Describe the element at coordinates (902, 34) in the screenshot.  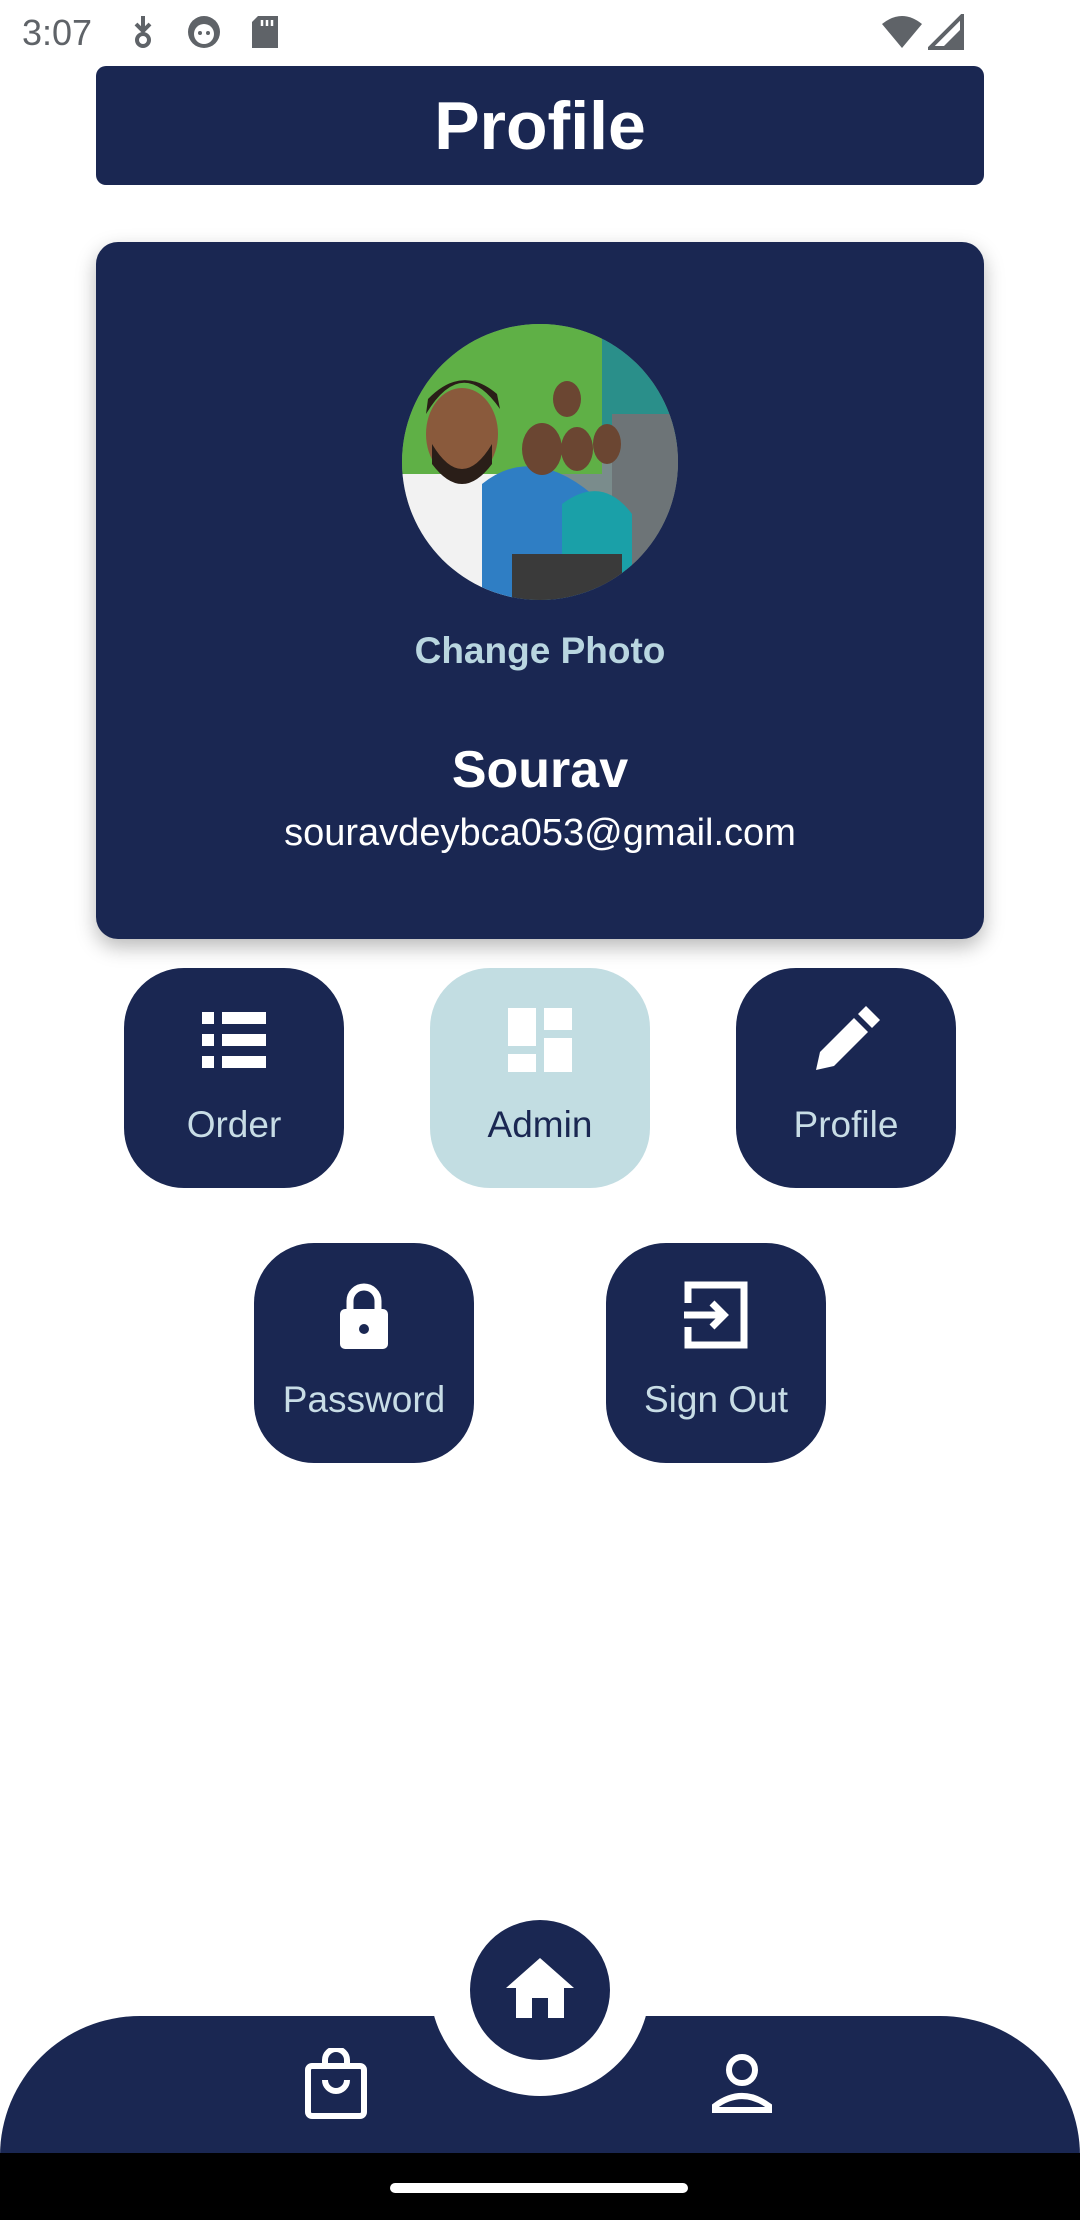
I see `wifi-icon` at that location.